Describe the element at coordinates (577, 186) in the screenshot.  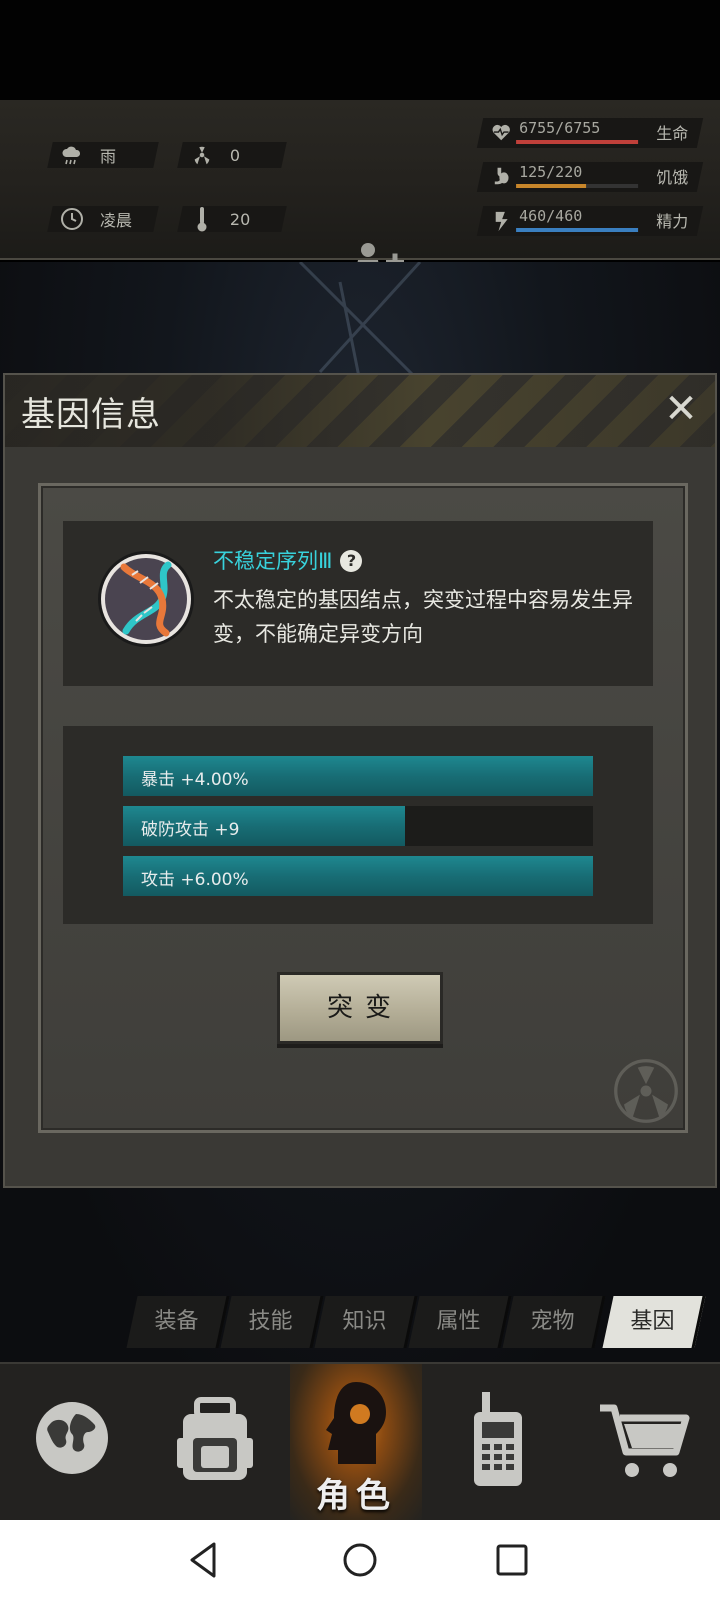
I see `hunger-bar` at that location.